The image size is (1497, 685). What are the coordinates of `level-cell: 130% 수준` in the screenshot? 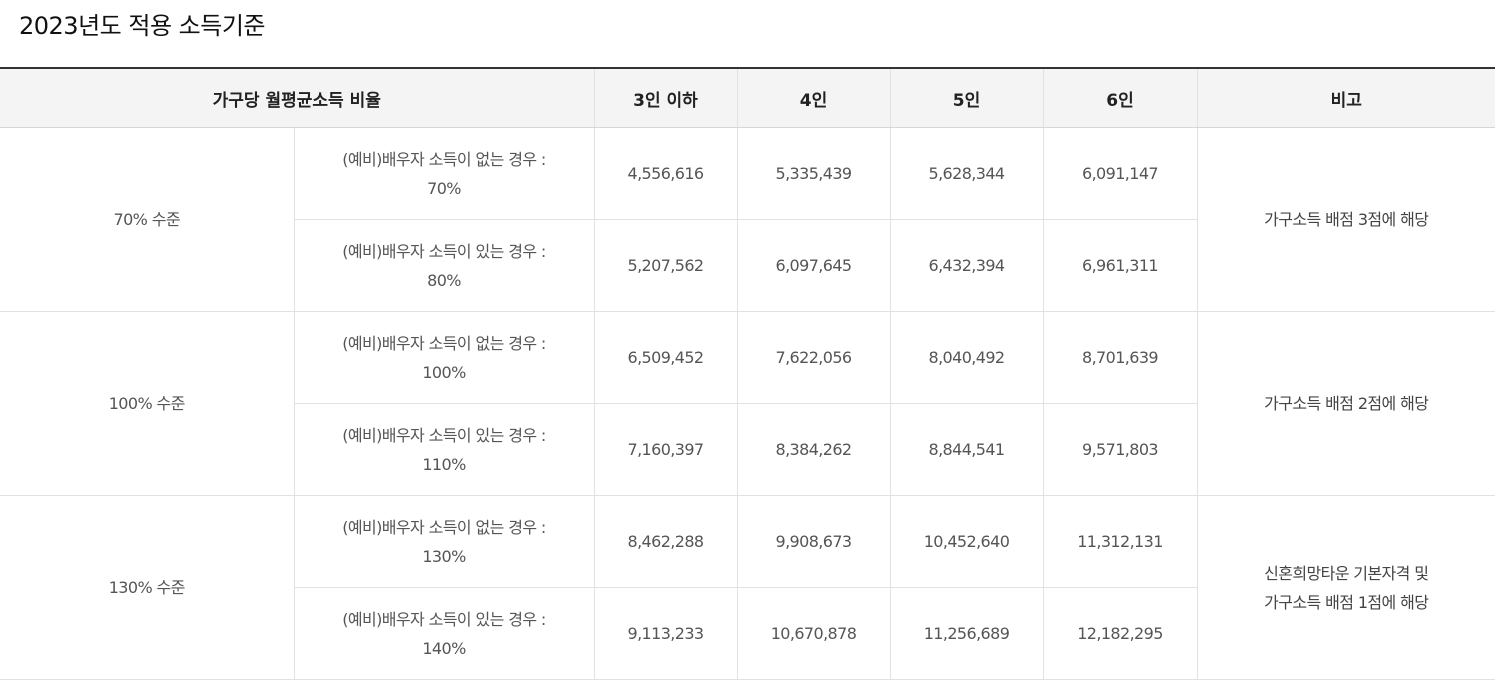 It's located at (147, 587).